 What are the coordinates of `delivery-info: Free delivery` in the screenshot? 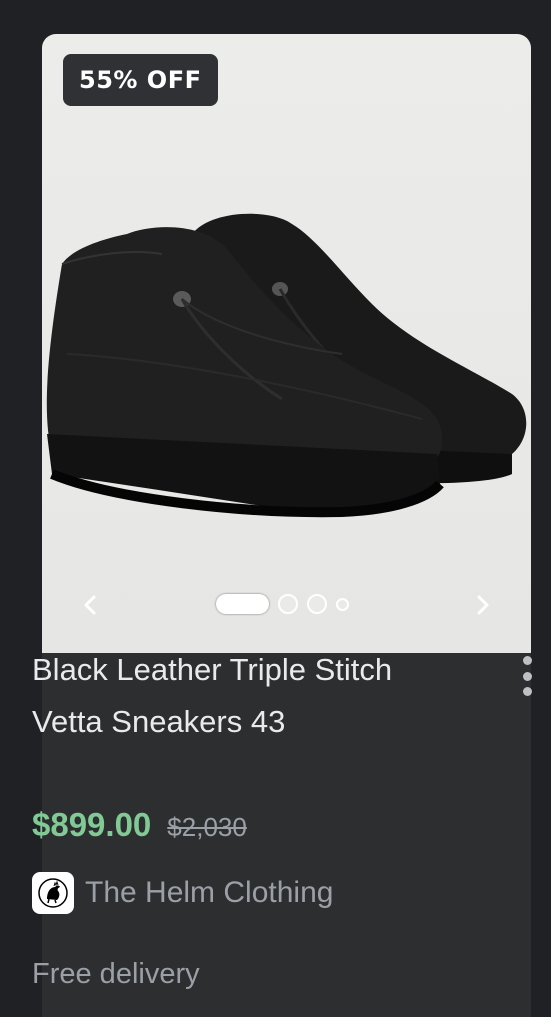 It's located at (116, 974).